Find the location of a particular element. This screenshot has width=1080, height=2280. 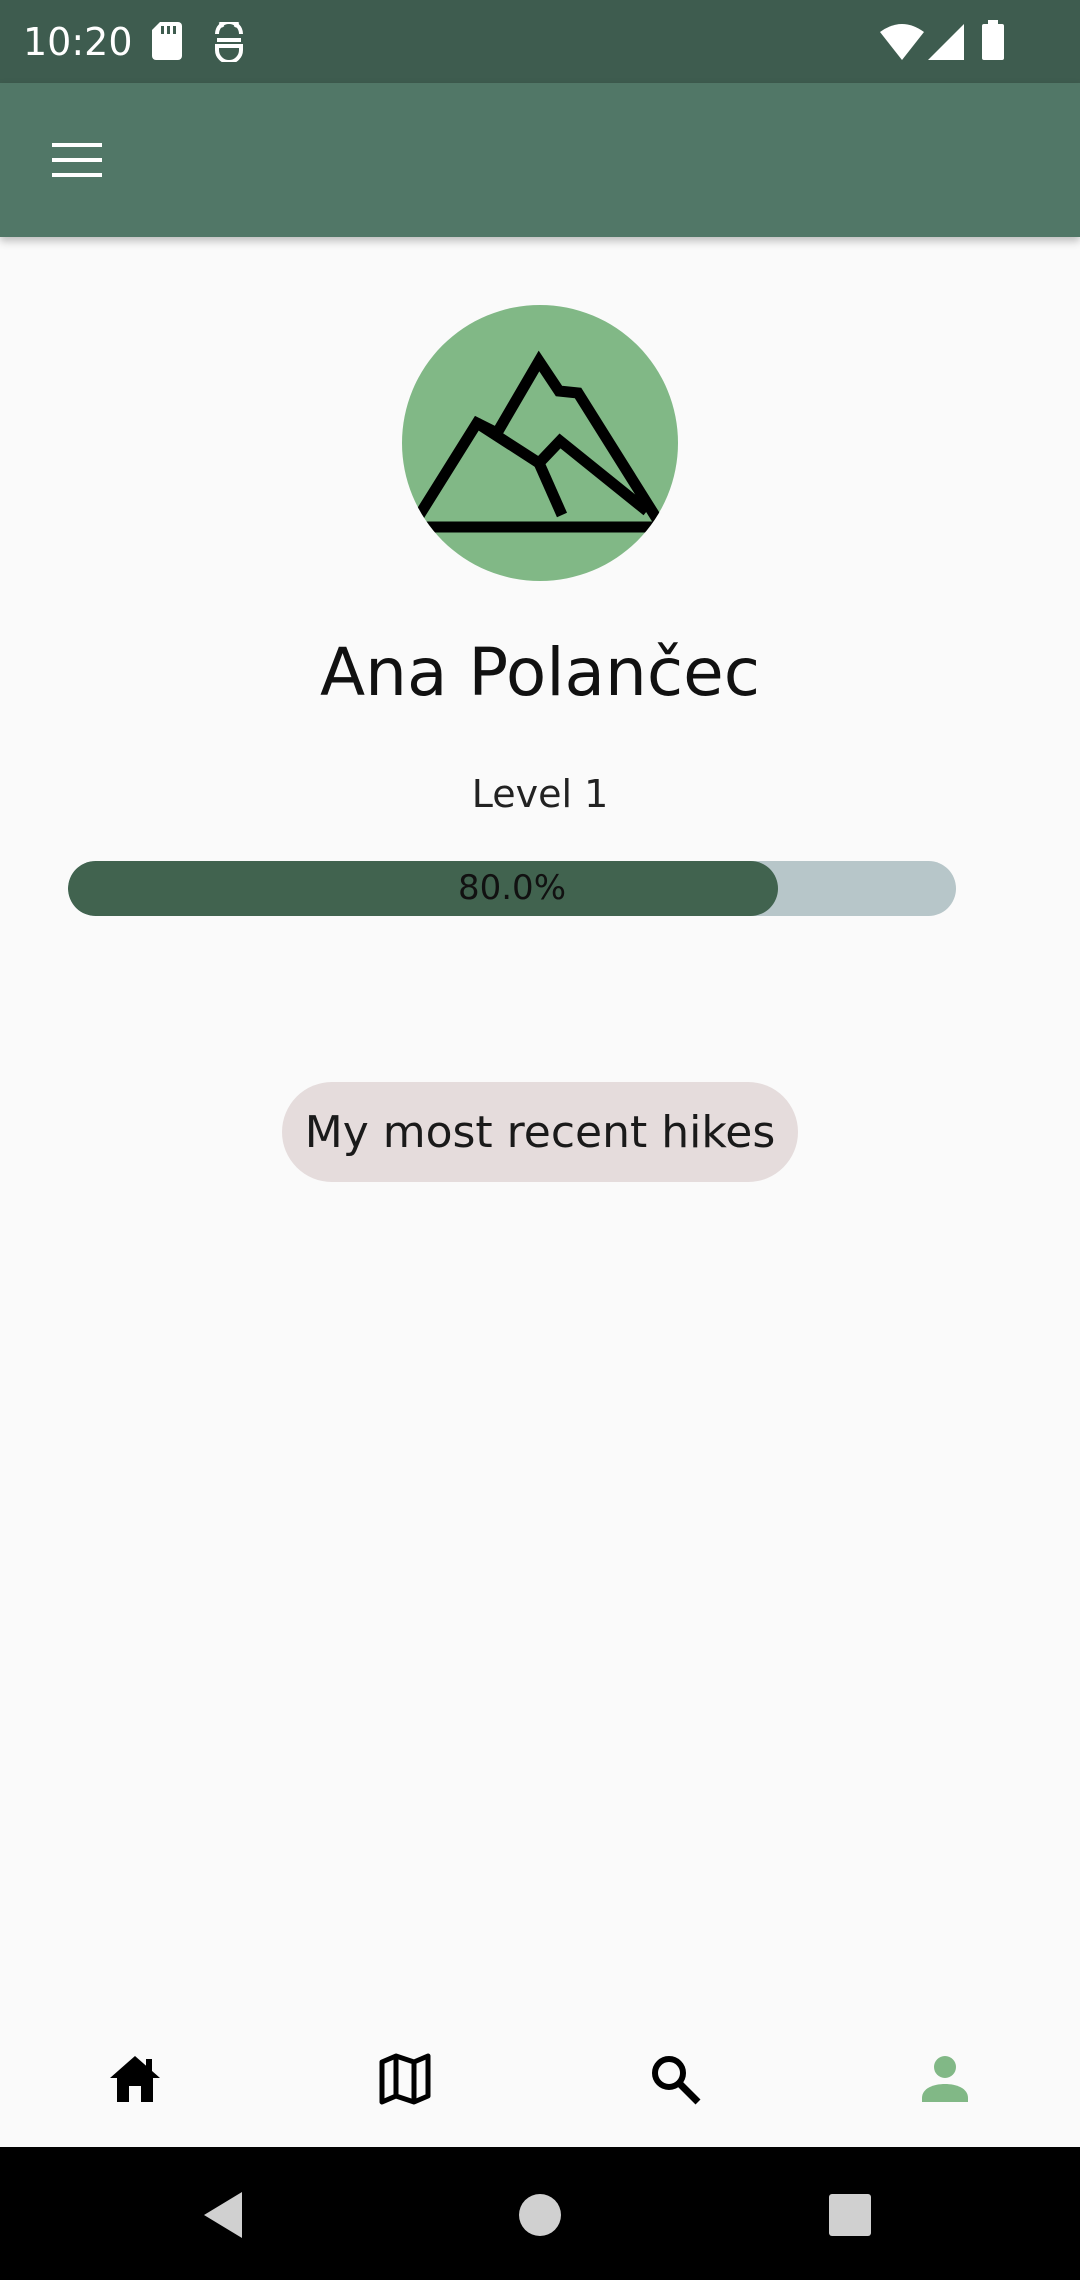

battery-icon is located at coordinates (993, 42).